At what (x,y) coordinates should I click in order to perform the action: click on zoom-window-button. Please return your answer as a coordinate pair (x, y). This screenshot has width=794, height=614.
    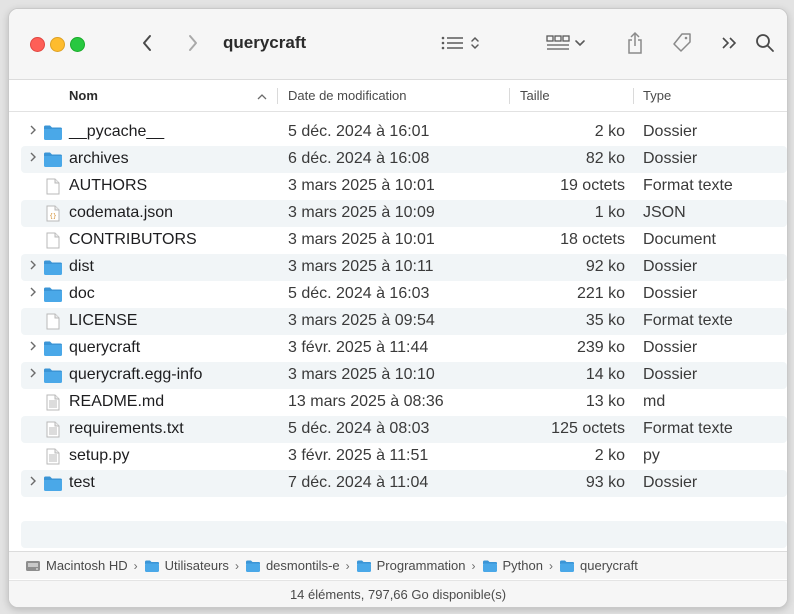
    Looking at the image, I should click on (77, 44).